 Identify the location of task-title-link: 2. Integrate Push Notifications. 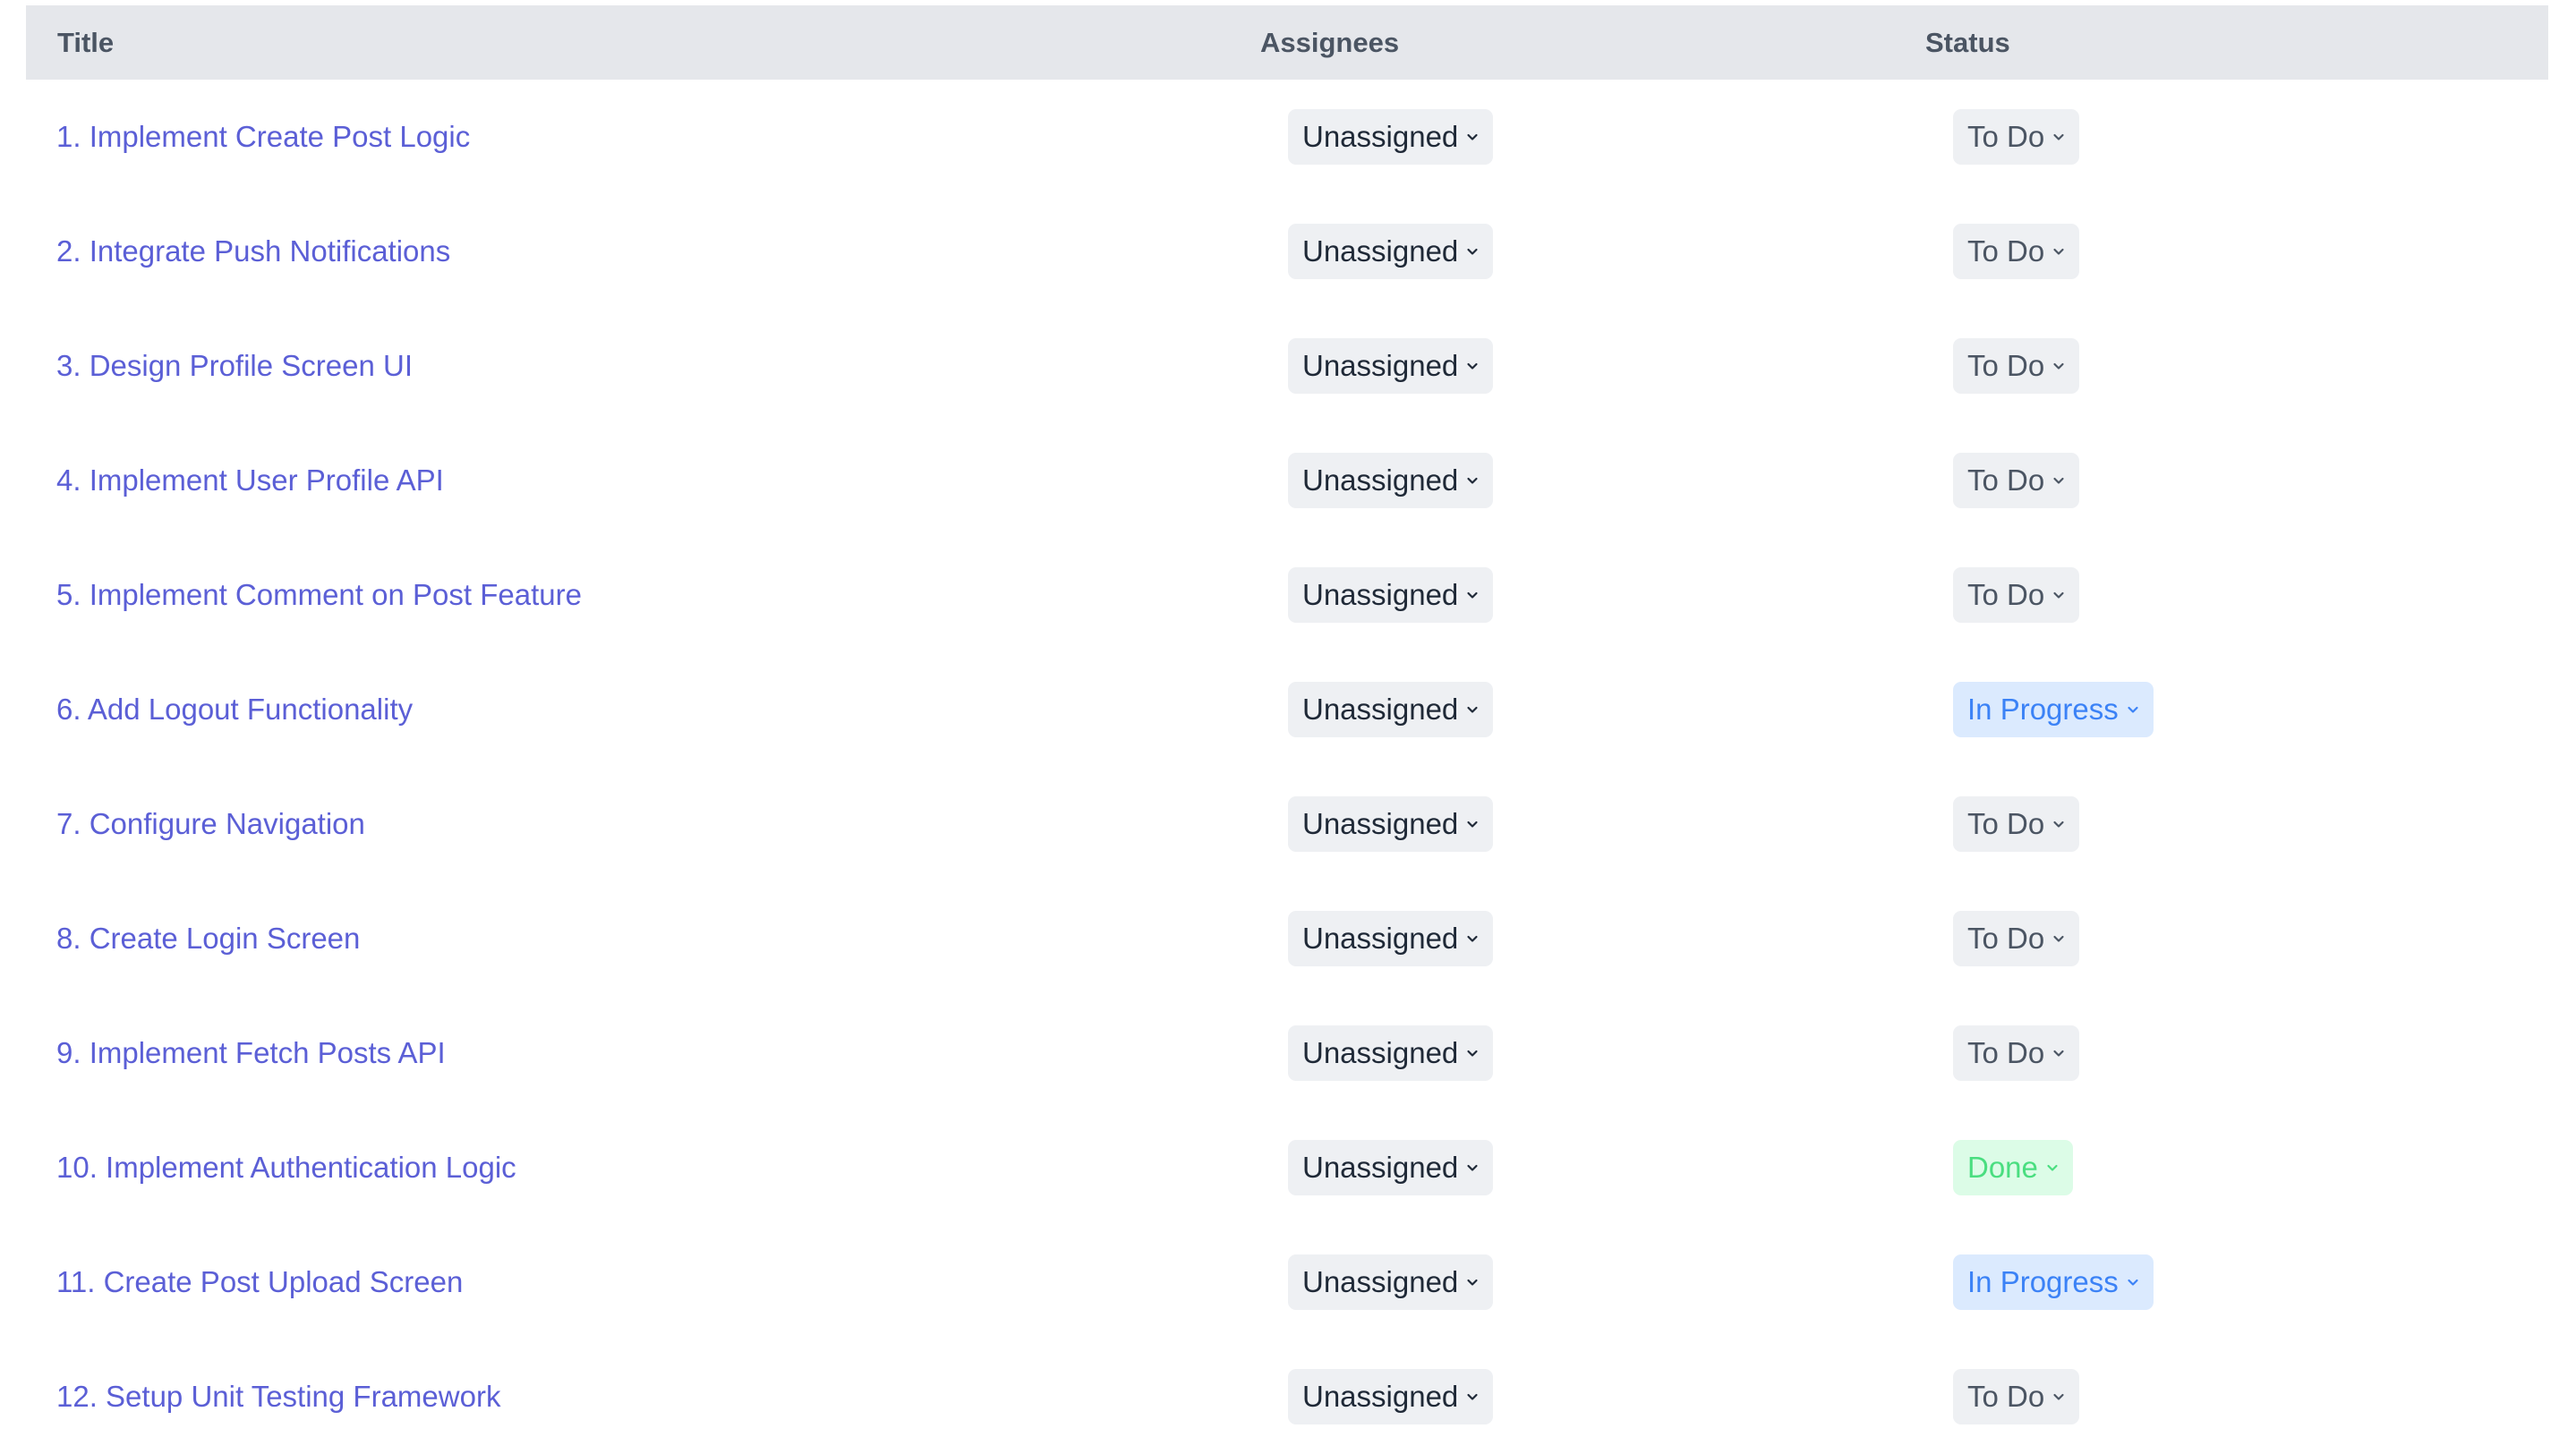
(253, 252).